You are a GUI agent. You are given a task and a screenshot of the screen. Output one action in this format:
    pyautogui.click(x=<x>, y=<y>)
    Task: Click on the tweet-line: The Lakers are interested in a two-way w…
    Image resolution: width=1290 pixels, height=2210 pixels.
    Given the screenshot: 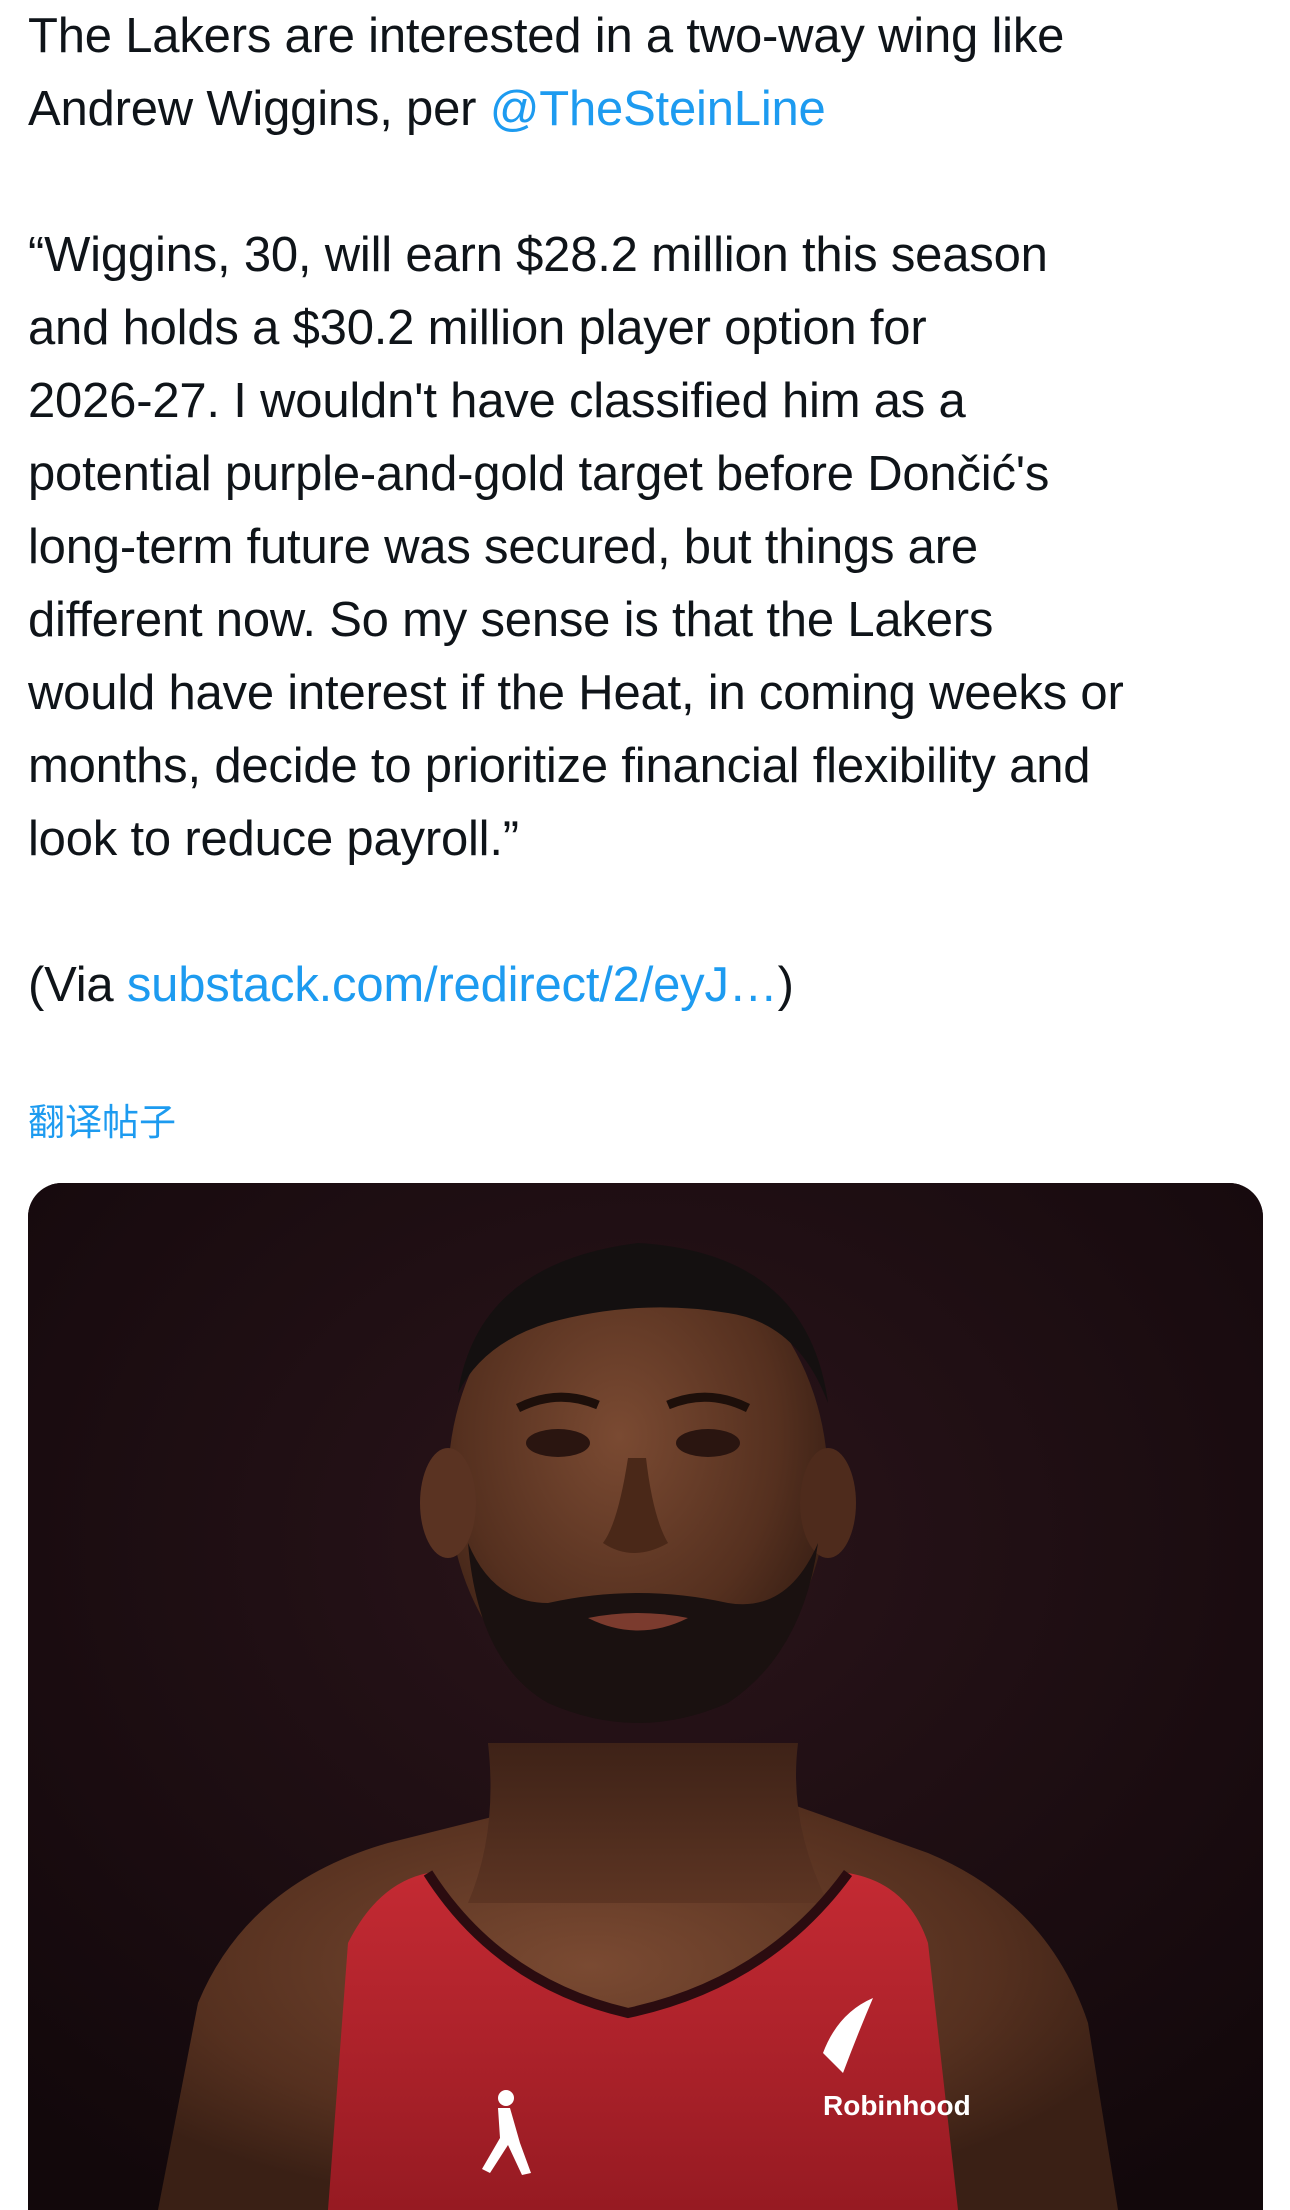 What is the action you would take?
    pyautogui.click(x=648, y=36)
    